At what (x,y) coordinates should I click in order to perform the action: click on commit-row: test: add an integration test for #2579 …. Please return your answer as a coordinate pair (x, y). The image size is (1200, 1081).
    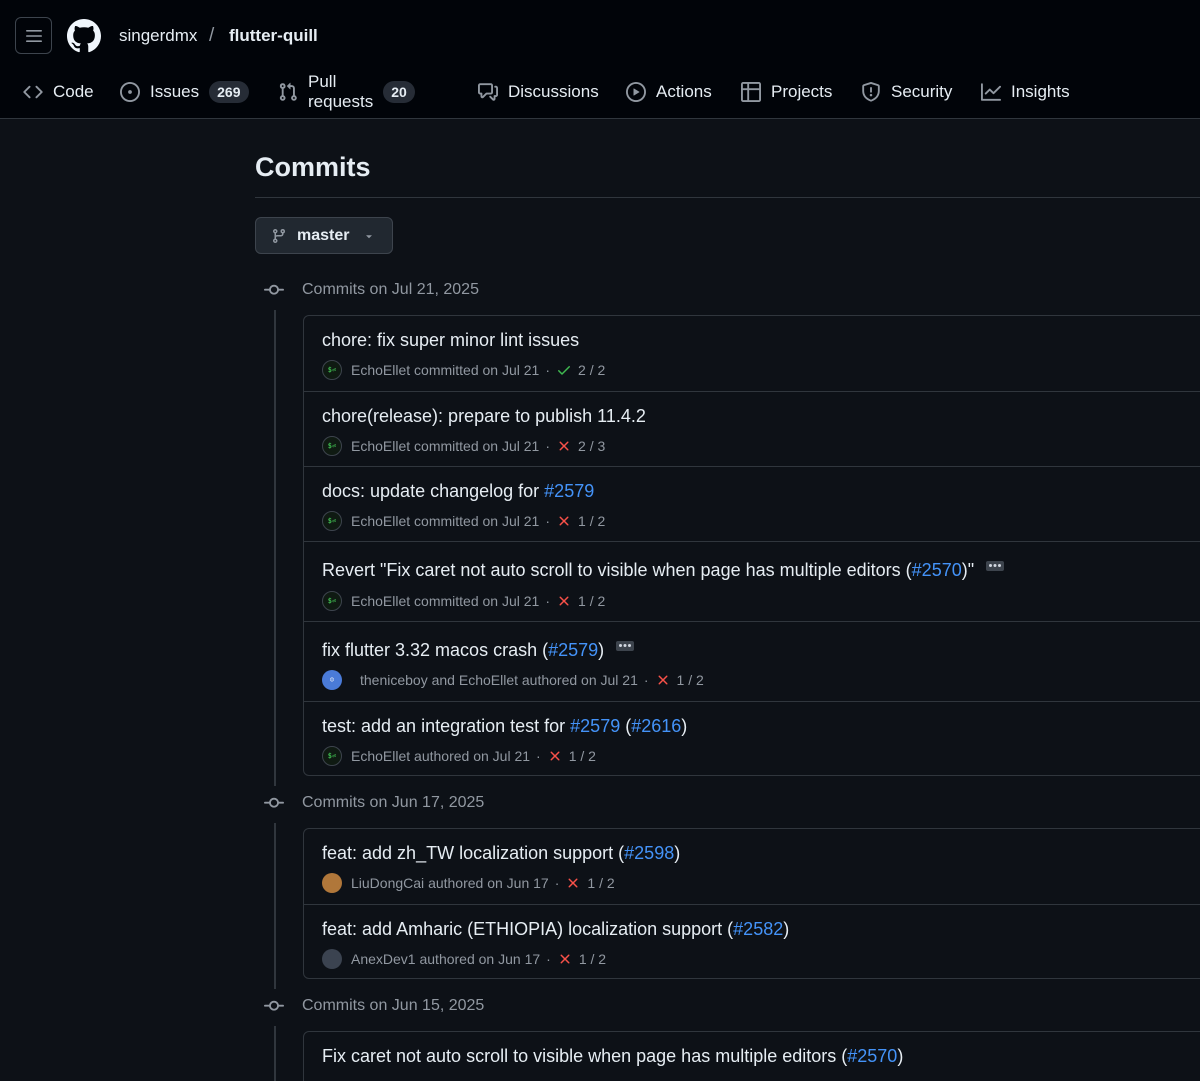
    Looking at the image, I should click on (752, 738).